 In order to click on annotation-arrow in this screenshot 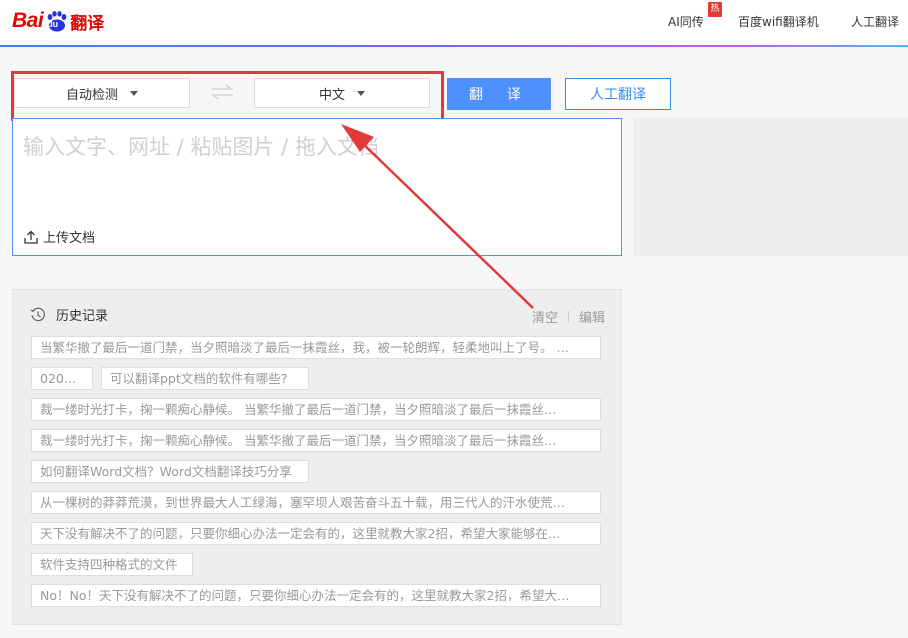, I will do `click(437, 216)`.